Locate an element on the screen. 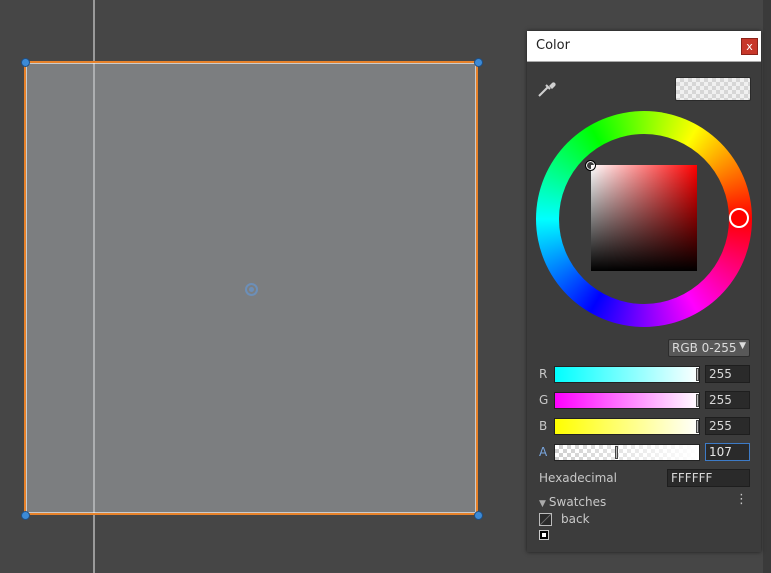  channel-label-r: R is located at coordinates (543, 374).